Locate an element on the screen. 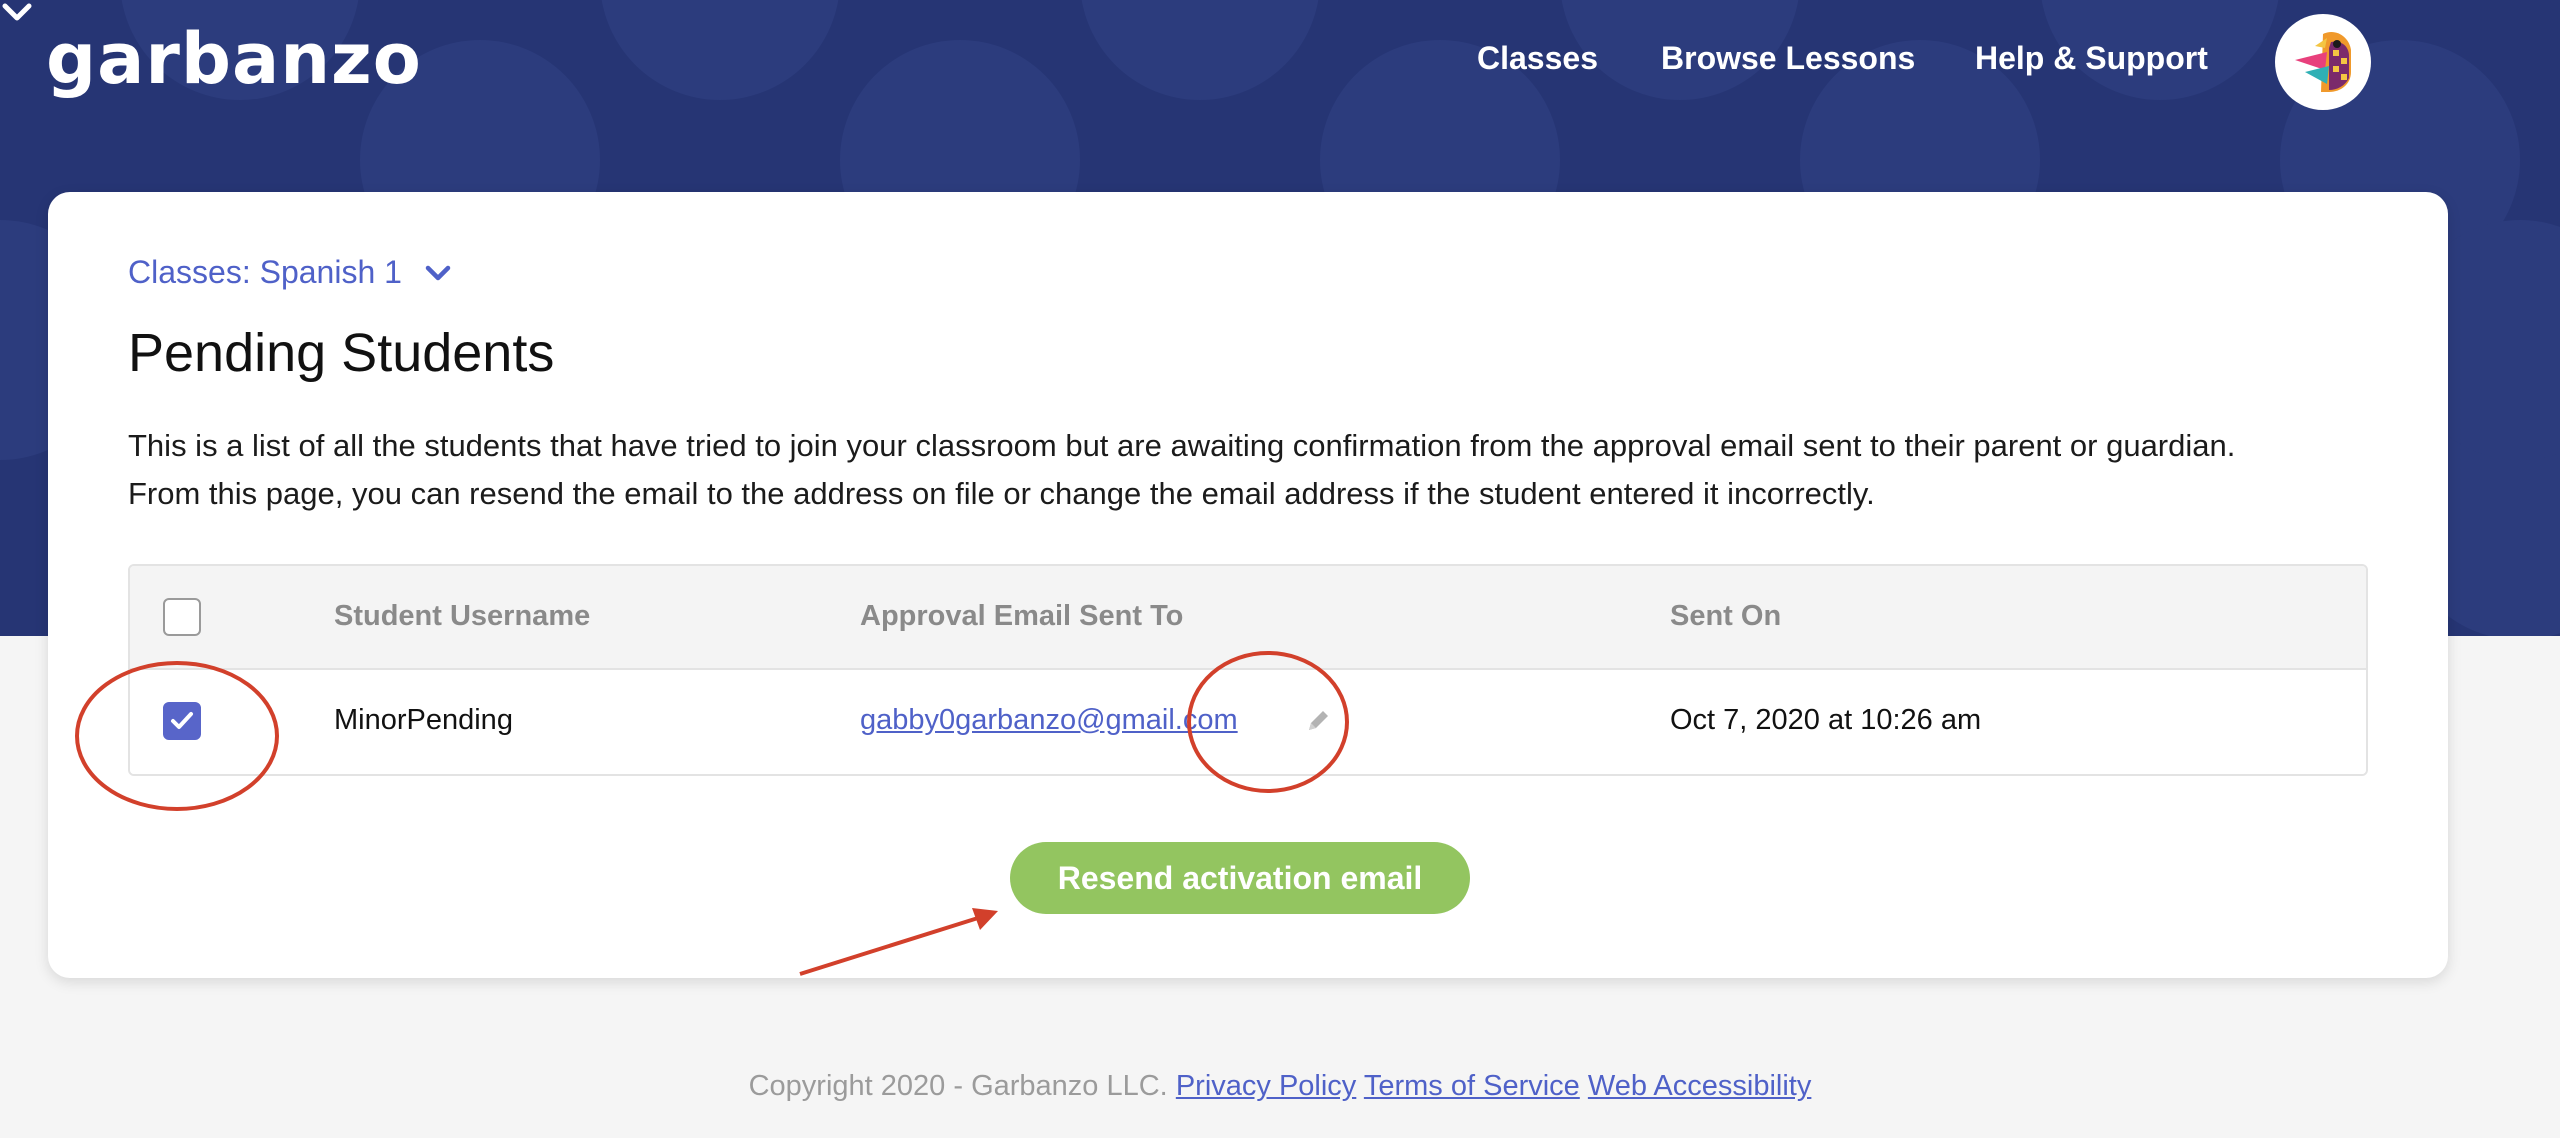  column-header-sent-on: Sent On is located at coordinates (1726, 616).